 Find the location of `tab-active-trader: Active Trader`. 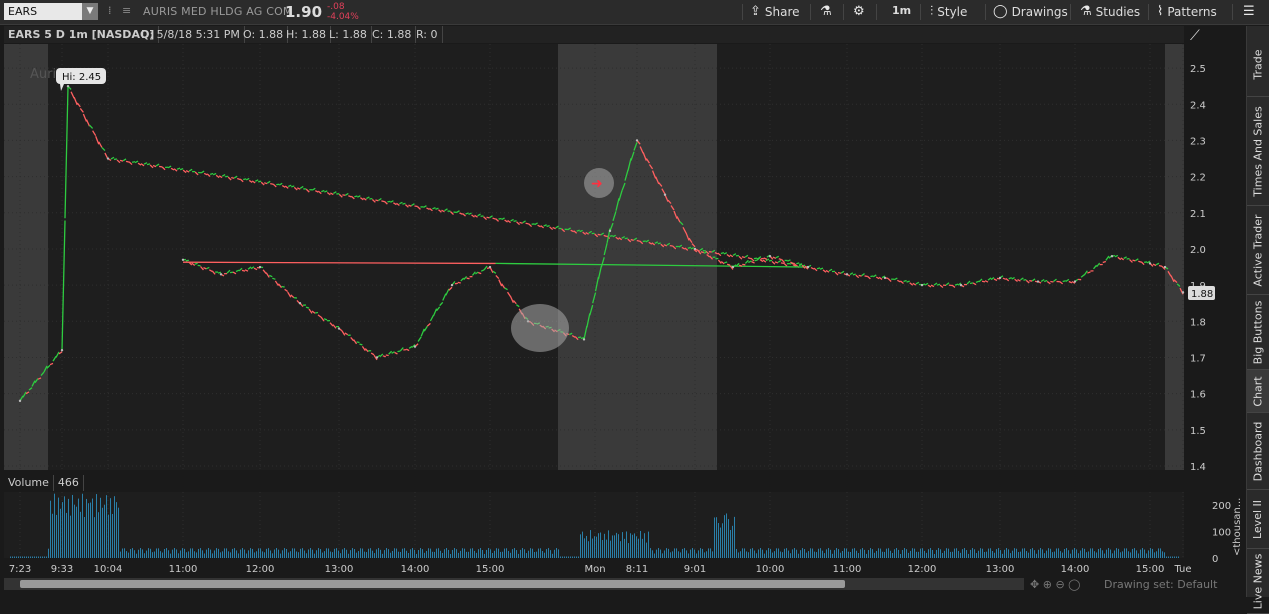

tab-active-trader: Active Trader is located at coordinates (1258, 250).